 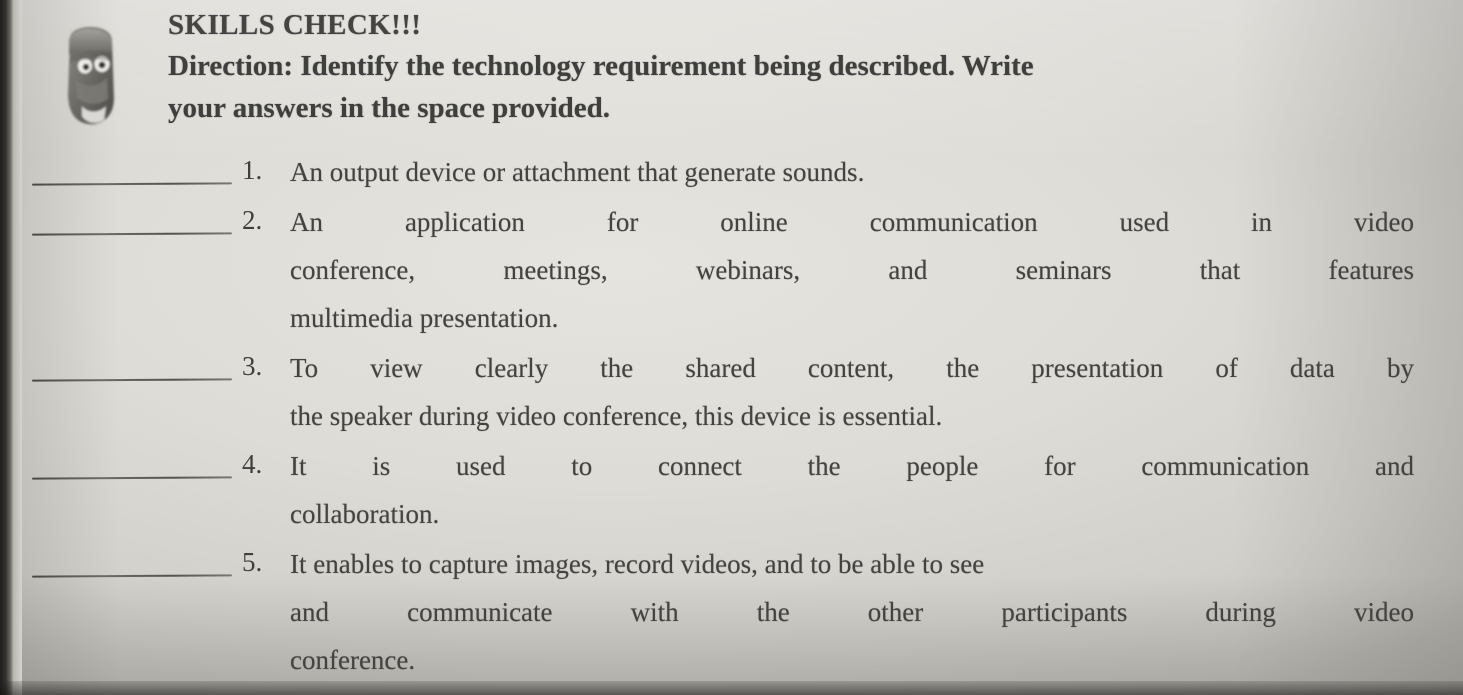 What do you see at coordinates (731, 688) in the screenshot?
I see `page-bottom-edge` at bounding box center [731, 688].